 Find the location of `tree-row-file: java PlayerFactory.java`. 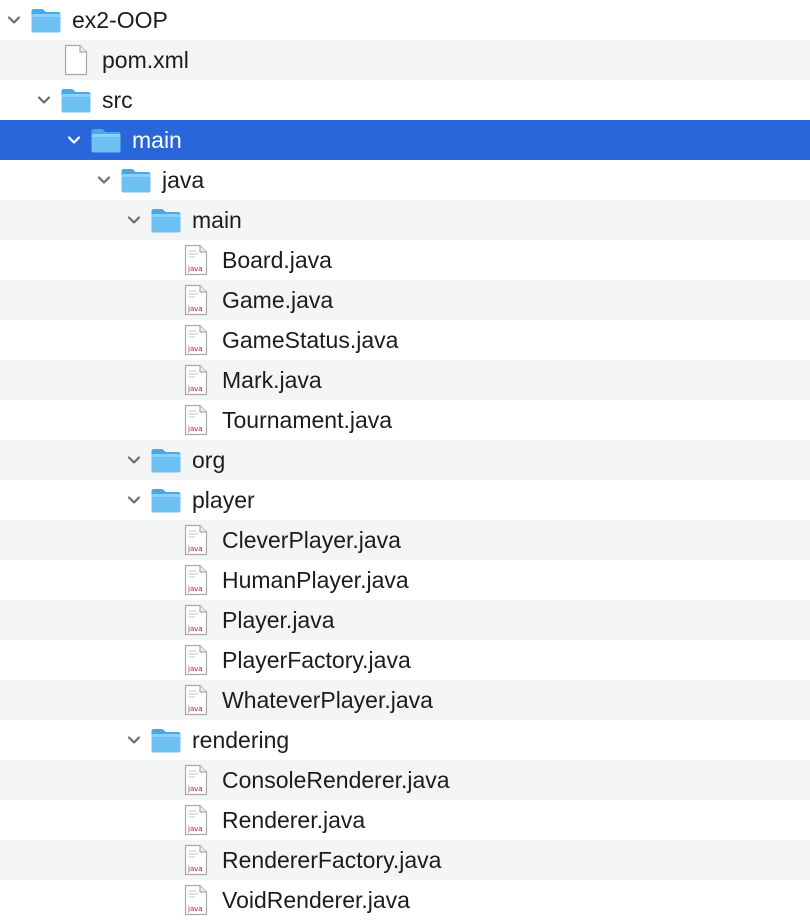

tree-row-file: java PlayerFactory.java is located at coordinates (405, 660).